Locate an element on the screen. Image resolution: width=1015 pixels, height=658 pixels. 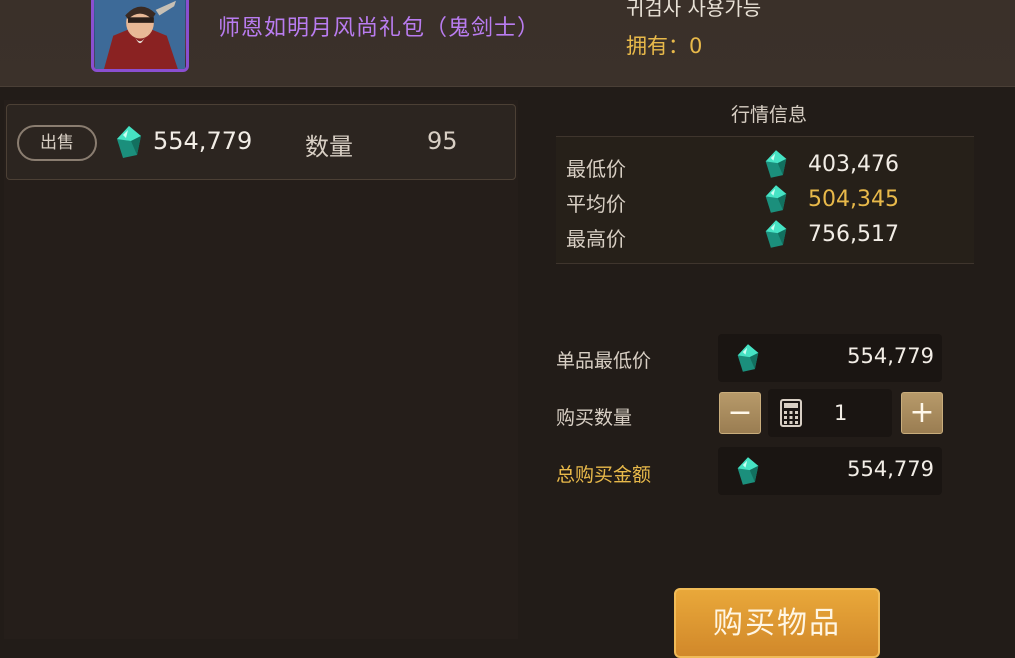
total-amount-field: 554,779 is located at coordinates (830, 471).